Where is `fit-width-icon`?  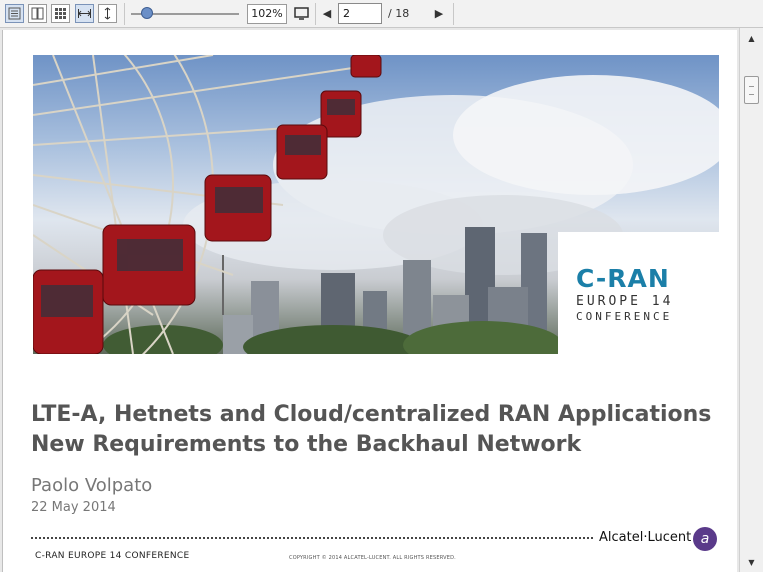
fit-width-icon is located at coordinates (84, 13).